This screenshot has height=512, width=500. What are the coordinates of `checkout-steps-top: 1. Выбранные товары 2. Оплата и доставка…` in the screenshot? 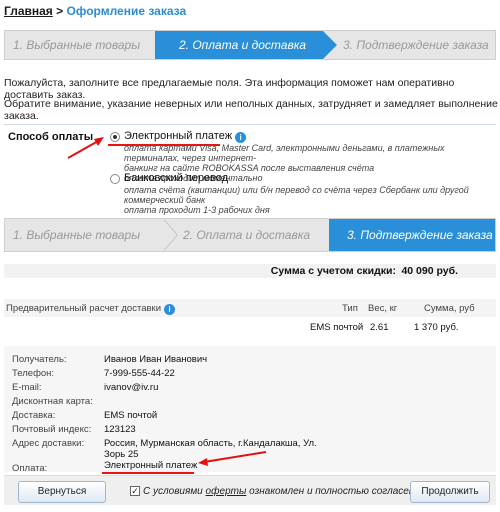 It's located at (250, 45).